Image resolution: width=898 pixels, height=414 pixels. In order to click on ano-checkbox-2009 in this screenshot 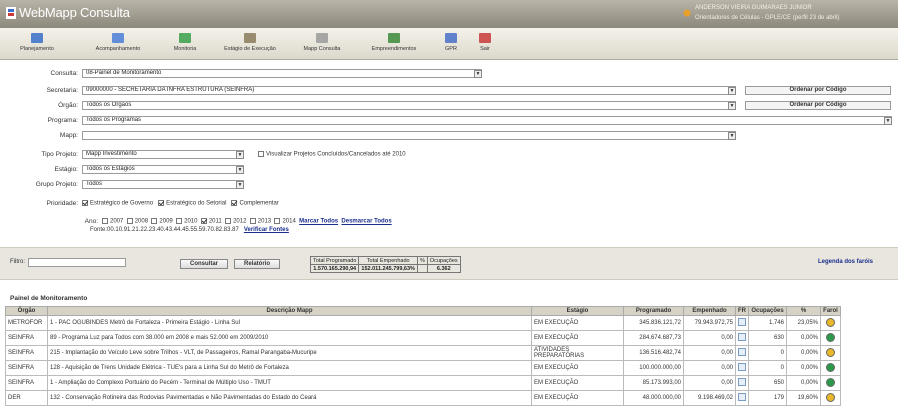, I will do `click(154, 221)`.